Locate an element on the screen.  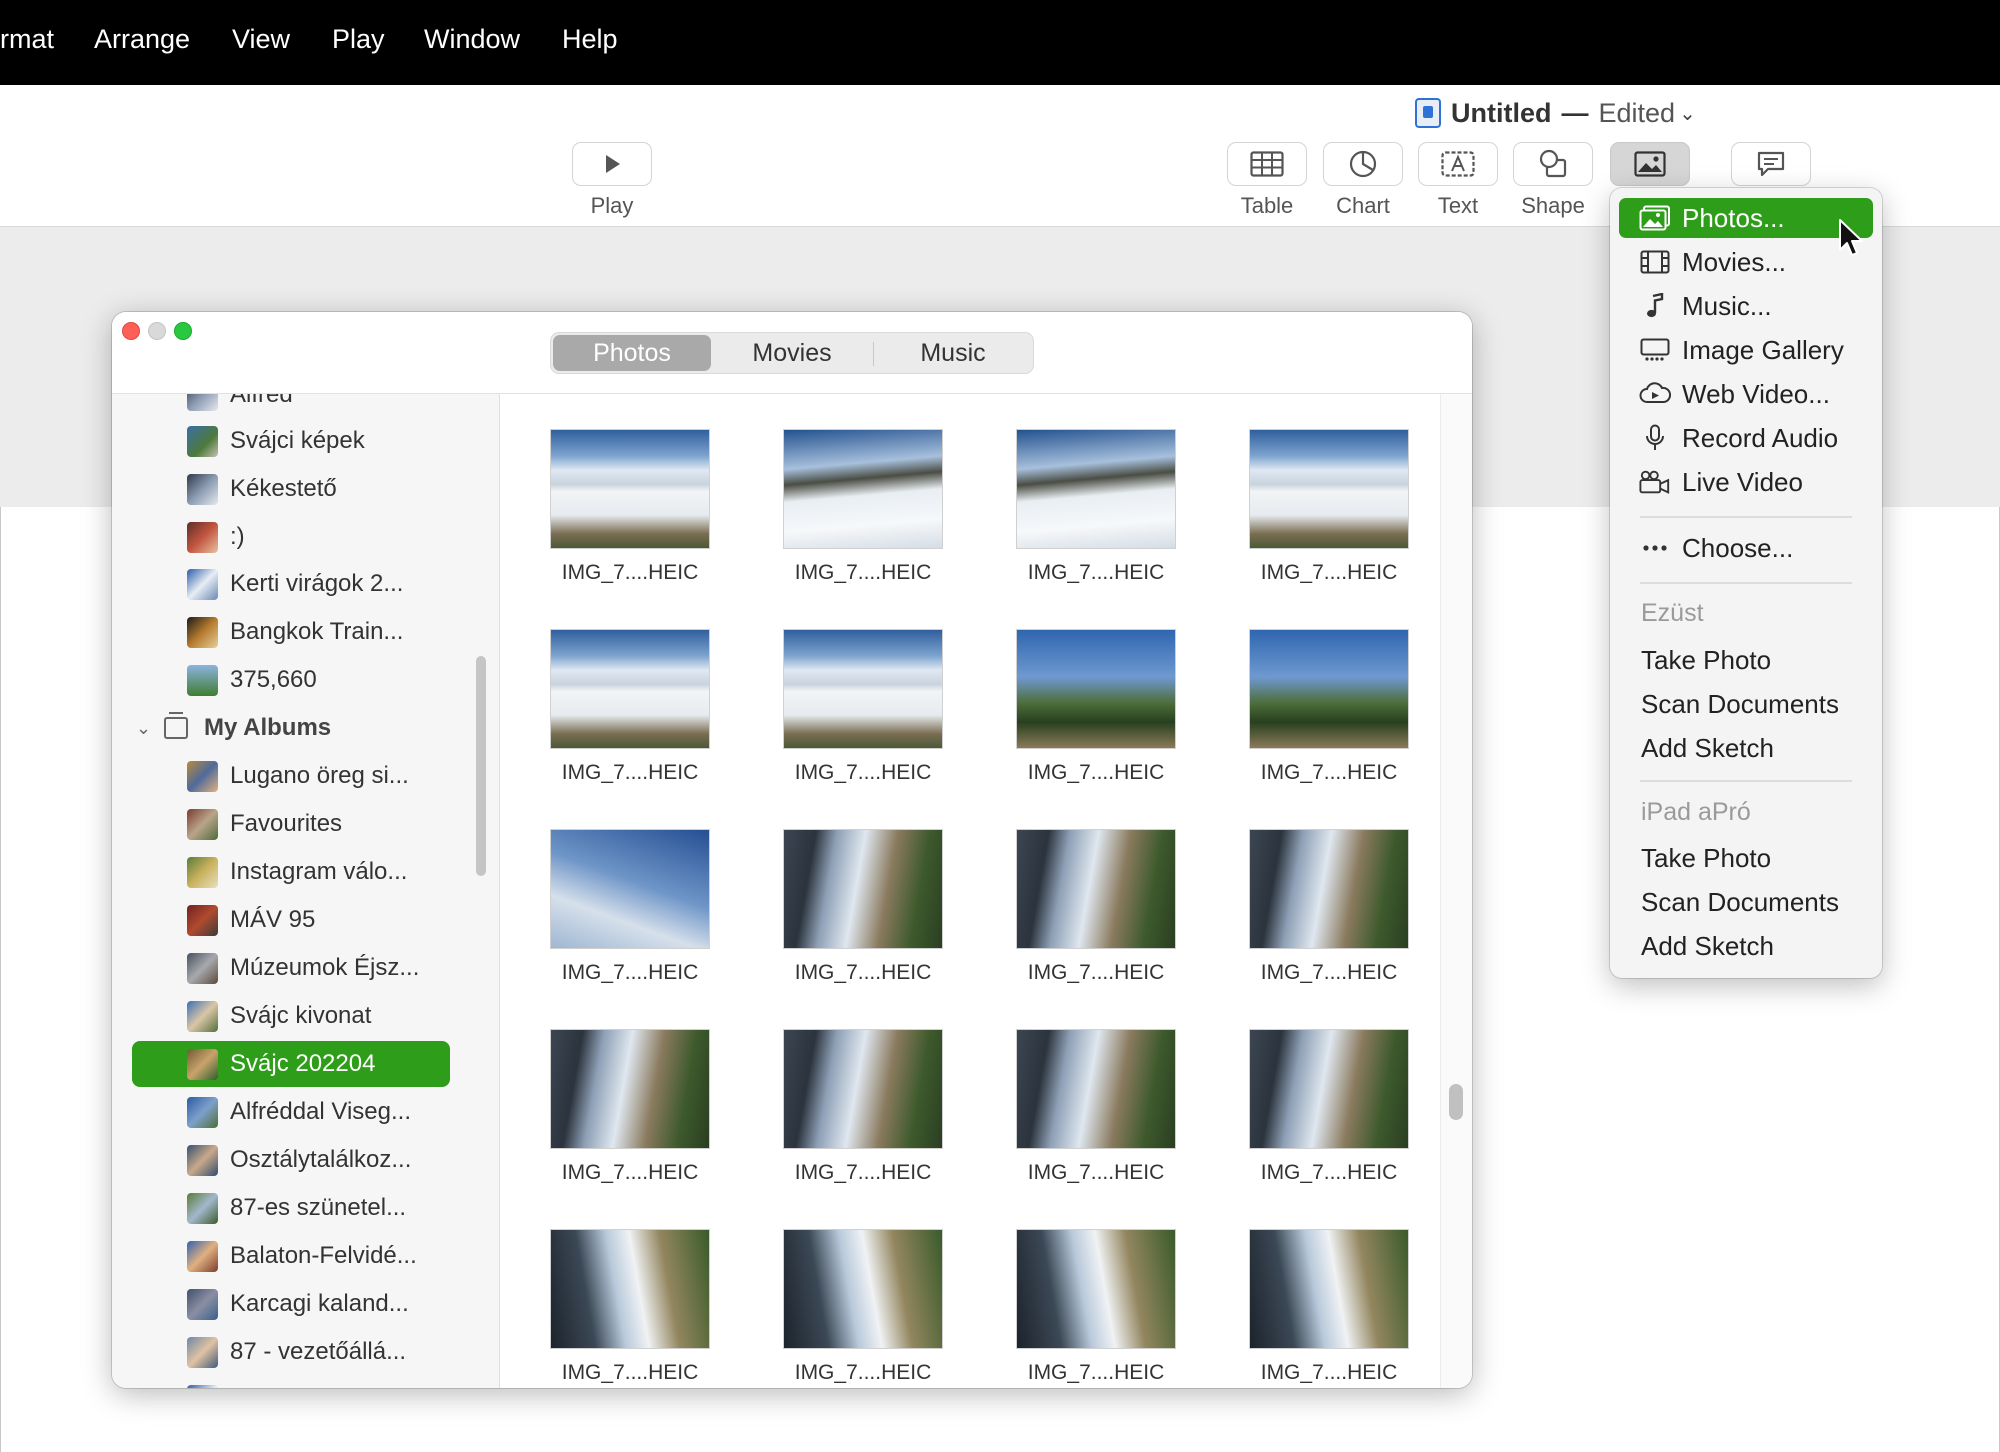
chart-button is located at coordinates (1363, 164).